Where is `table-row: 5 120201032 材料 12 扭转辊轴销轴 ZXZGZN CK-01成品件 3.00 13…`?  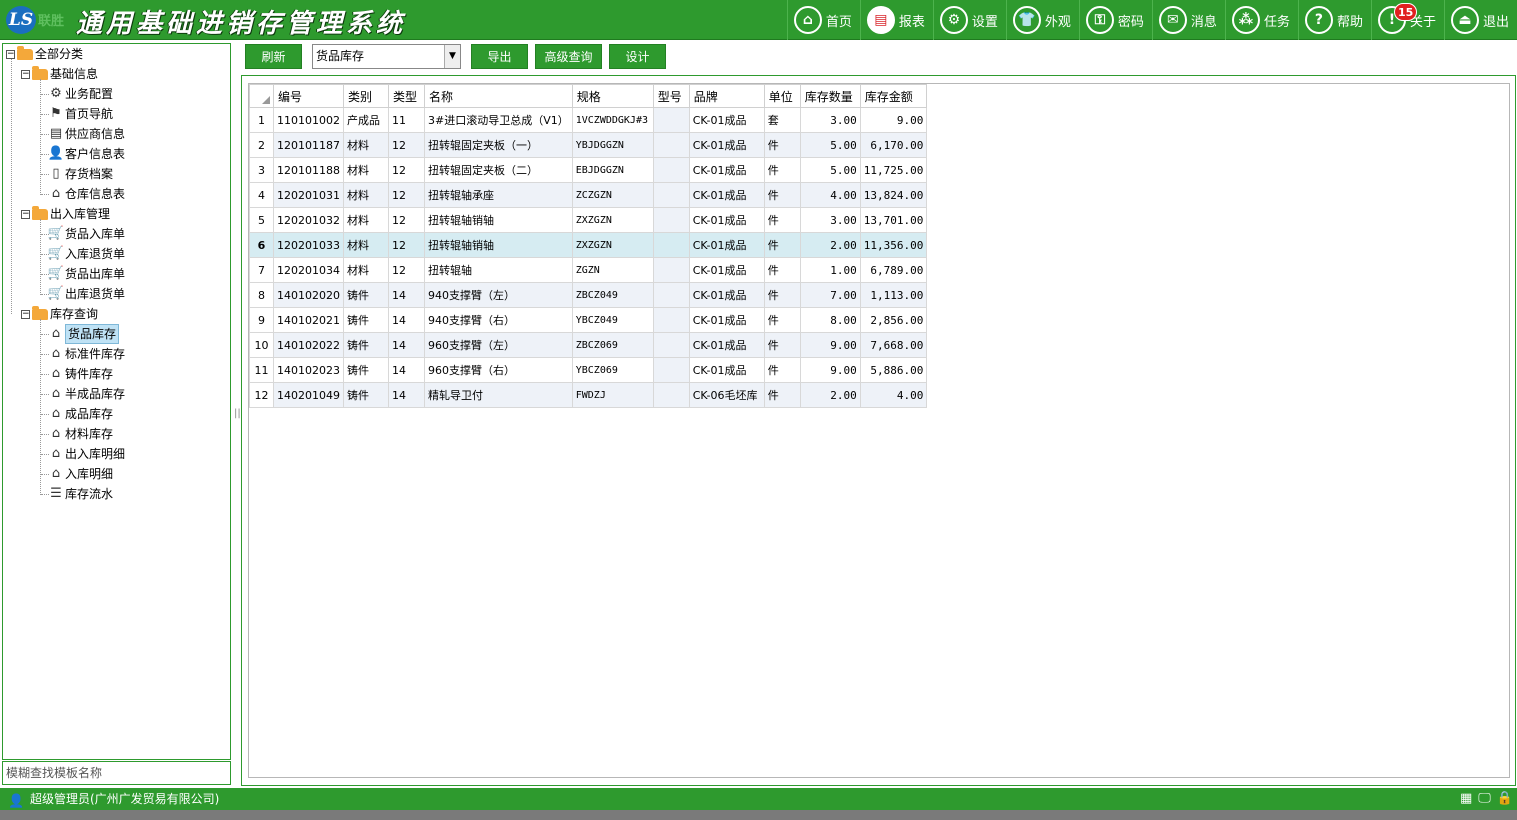
table-row: 5 120201032 材料 12 扭转辊轴销轴 ZXZGZN CK-01成品件 3.00 13… is located at coordinates (588, 220).